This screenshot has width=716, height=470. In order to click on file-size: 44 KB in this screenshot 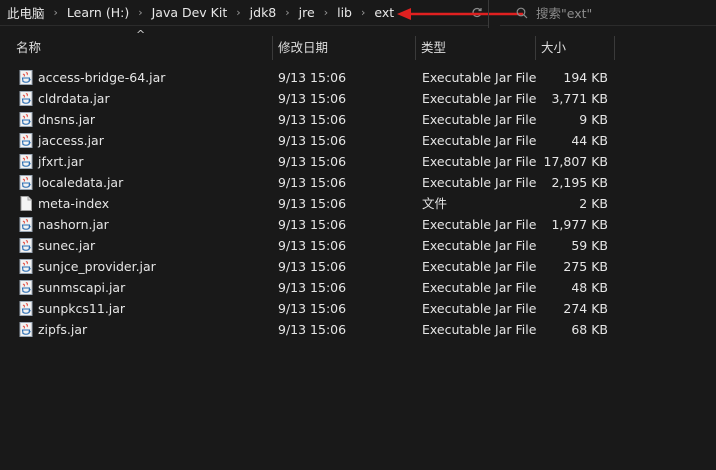, I will do `click(589, 140)`.